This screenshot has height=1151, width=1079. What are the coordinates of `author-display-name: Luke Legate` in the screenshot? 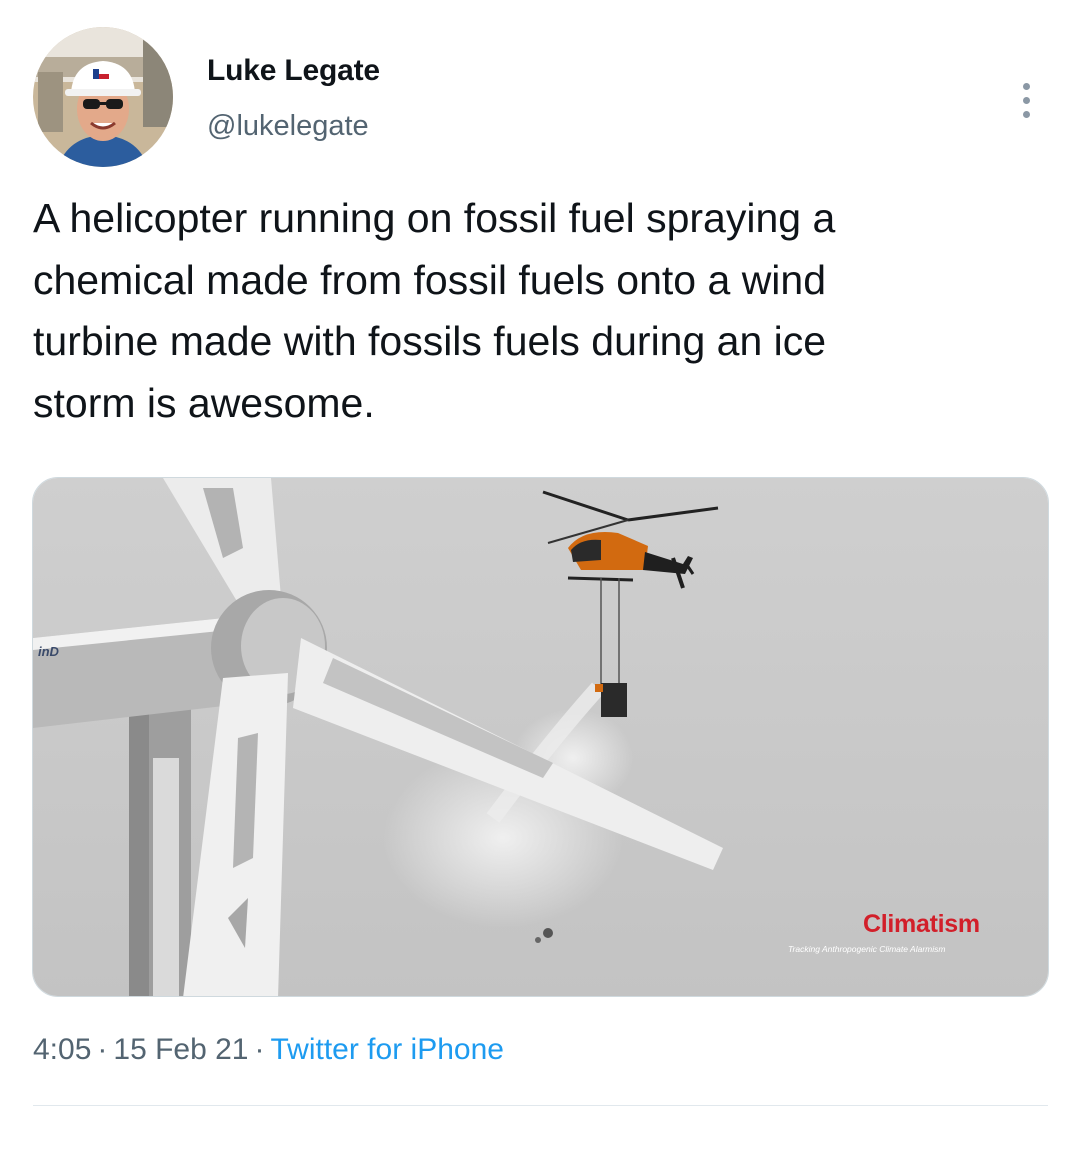 It's located at (293, 71).